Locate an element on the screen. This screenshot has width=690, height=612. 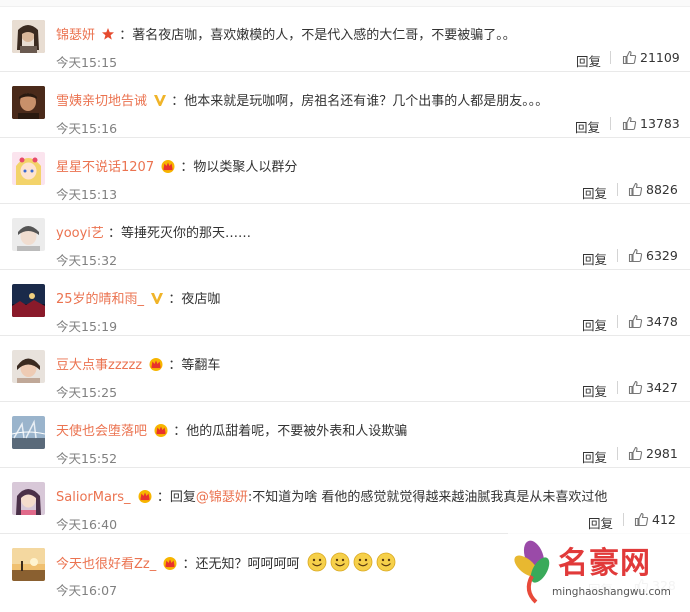
like-button: 21109 is located at coordinates (651, 57).